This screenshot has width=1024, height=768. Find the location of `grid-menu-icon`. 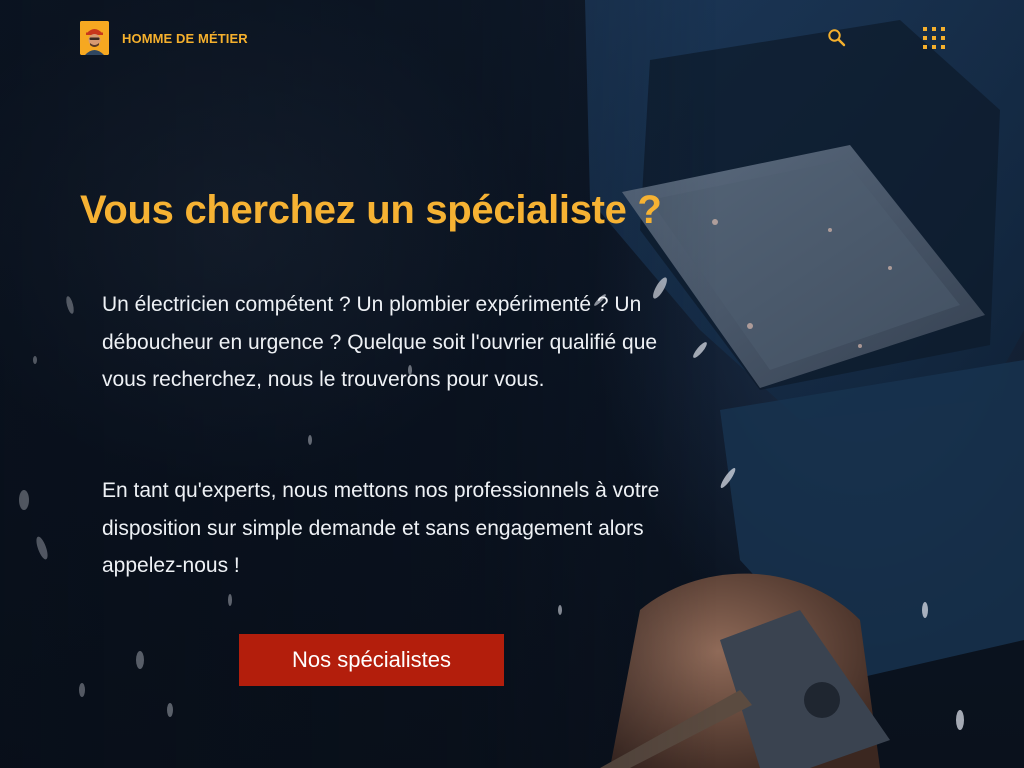

grid-menu-icon is located at coordinates (934, 38).